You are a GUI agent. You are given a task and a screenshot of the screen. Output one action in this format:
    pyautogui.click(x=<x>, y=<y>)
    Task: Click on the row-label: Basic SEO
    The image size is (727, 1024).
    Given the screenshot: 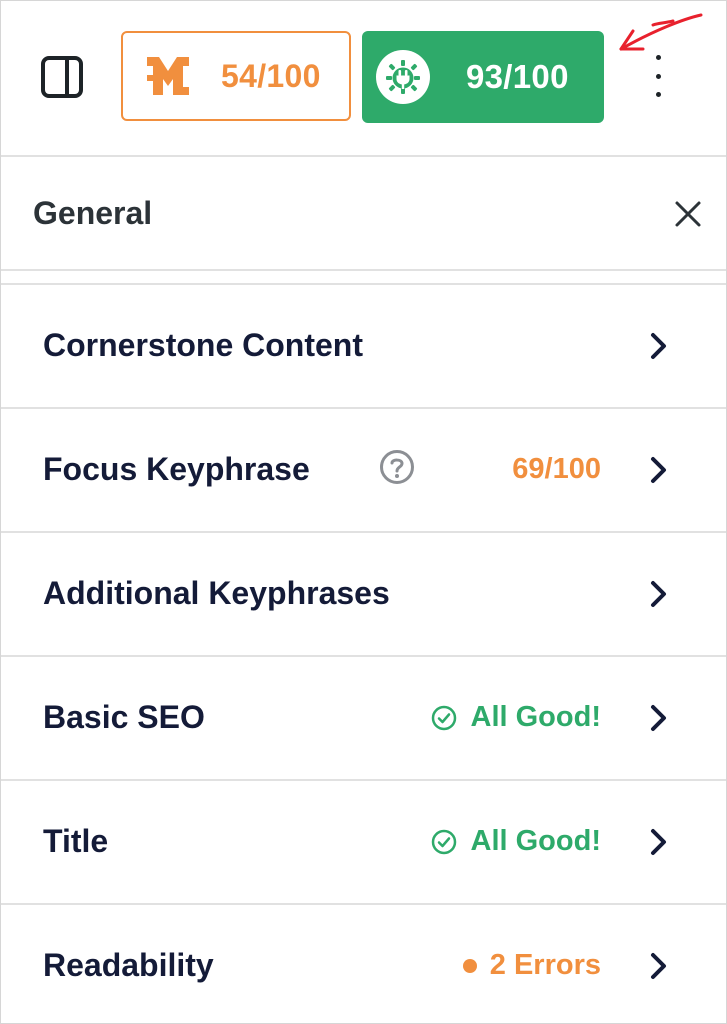 What is the action you would take?
    pyautogui.click(x=124, y=717)
    